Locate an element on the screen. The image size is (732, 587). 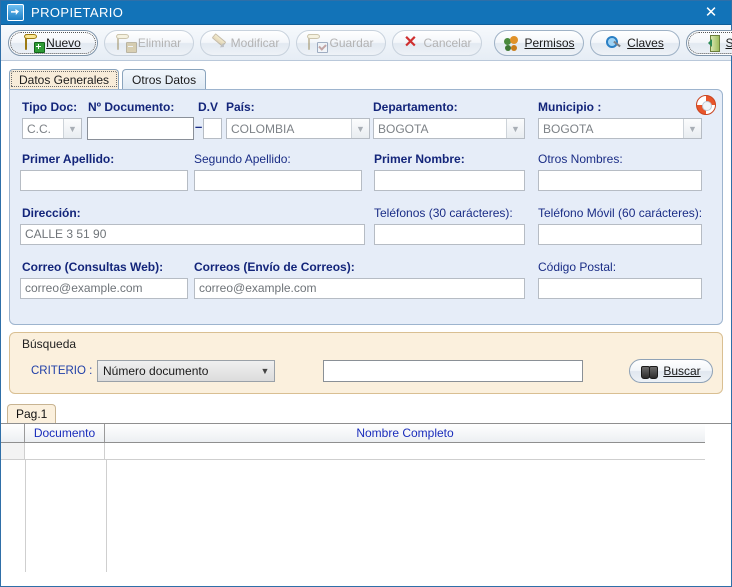
grid-empty-documento is located at coordinates (66, 516).